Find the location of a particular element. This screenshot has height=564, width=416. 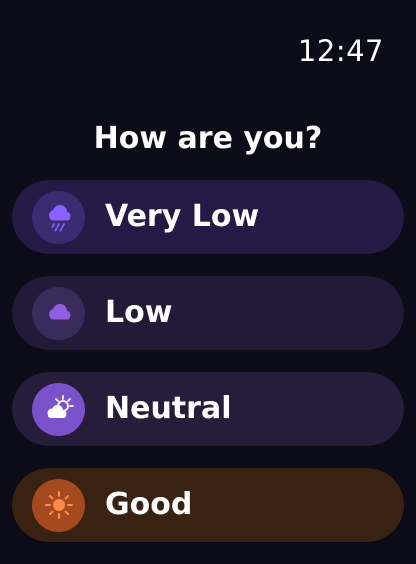

mood-option-low: Low is located at coordinates (208, 313).